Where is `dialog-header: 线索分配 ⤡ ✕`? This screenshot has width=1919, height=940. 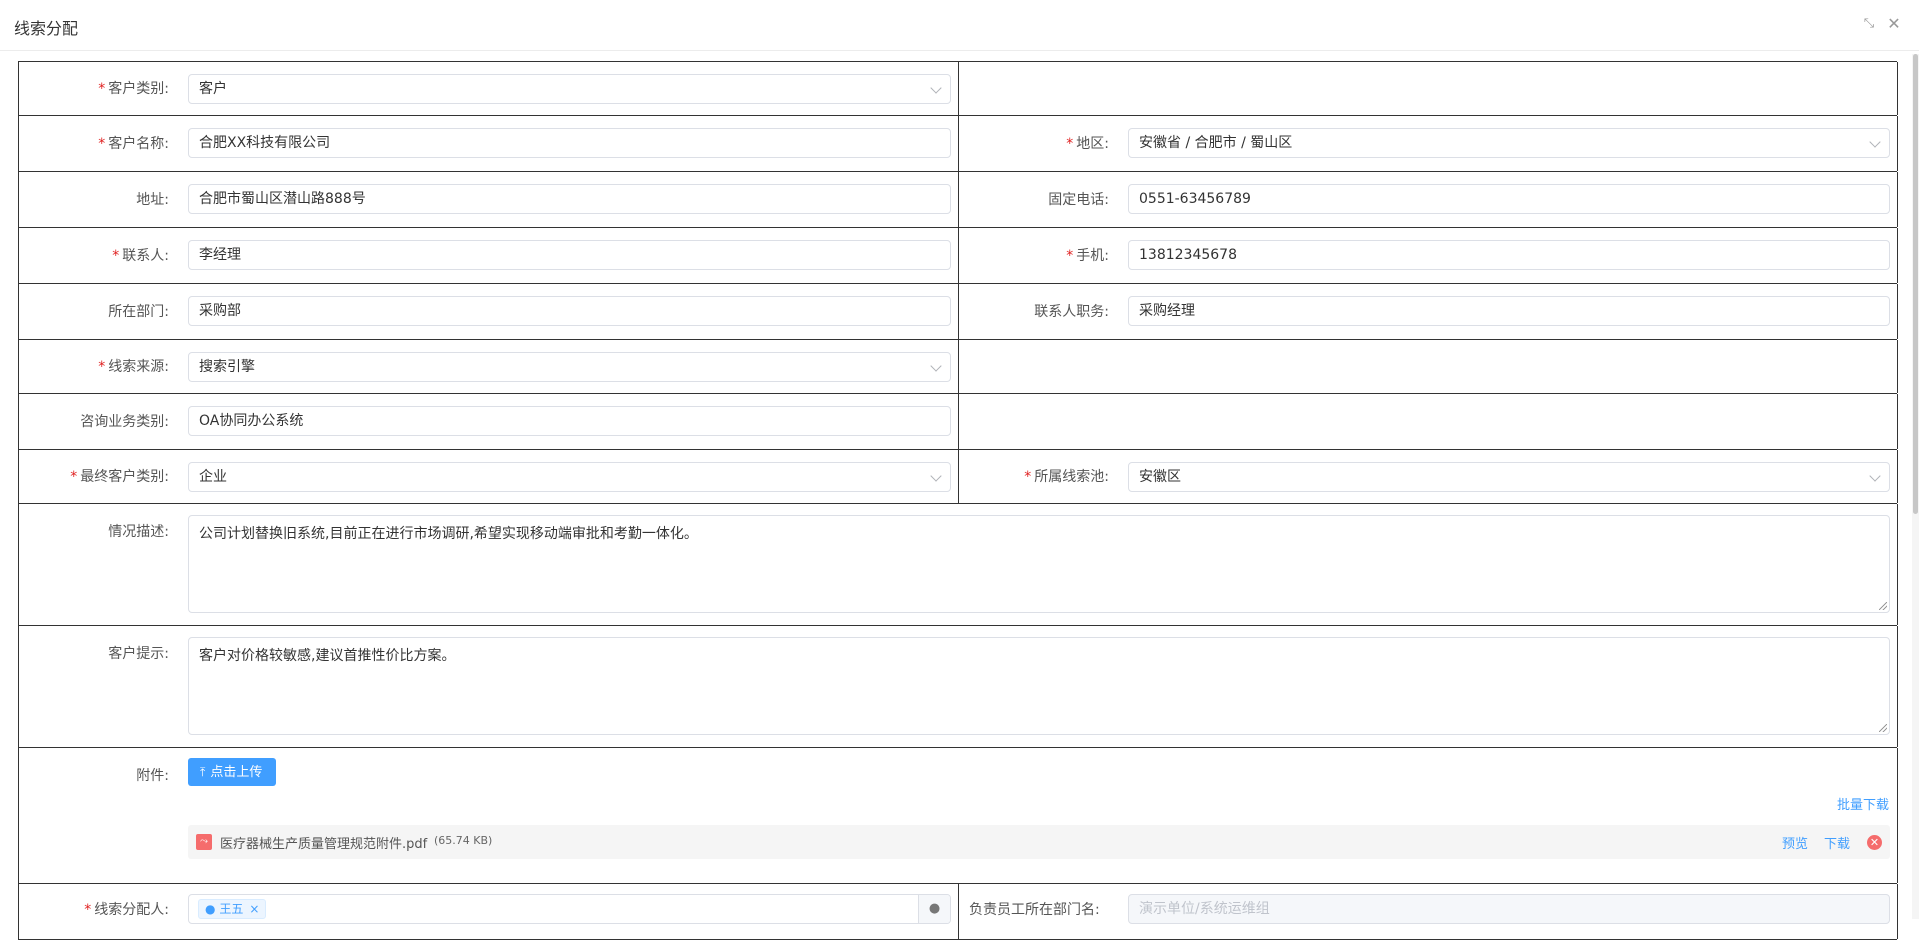
dialog-header: 线索分配 ⤡ ✕ is located at coordinates (959, 25).